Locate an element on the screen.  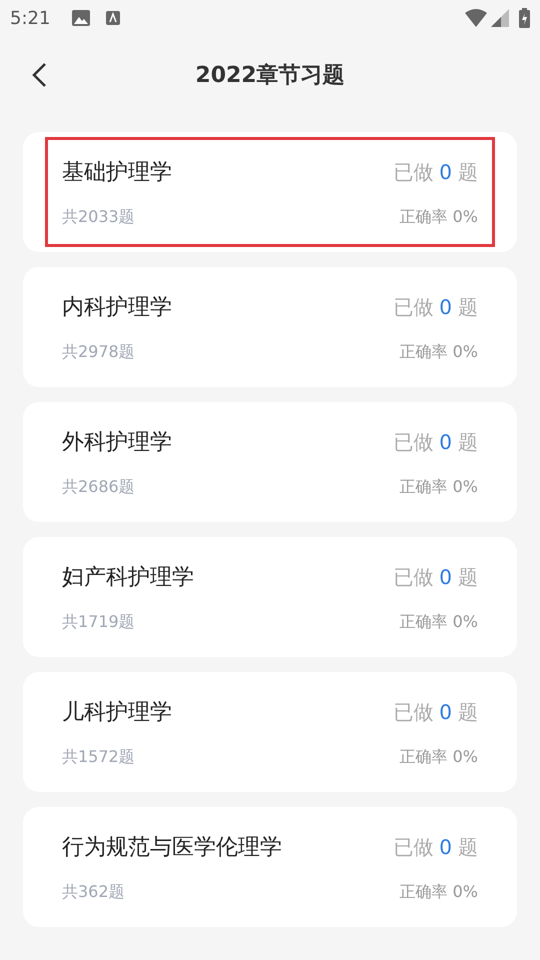
subject-name: 儿科护理学 is located at coordinates (117, 712).